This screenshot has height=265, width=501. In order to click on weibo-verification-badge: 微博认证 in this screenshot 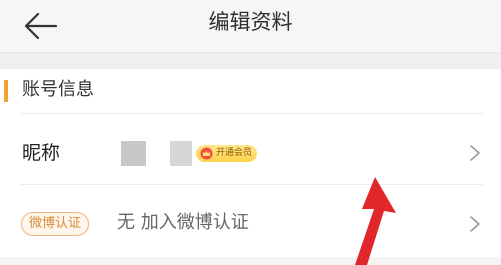, I will do `click(55, 224)`.